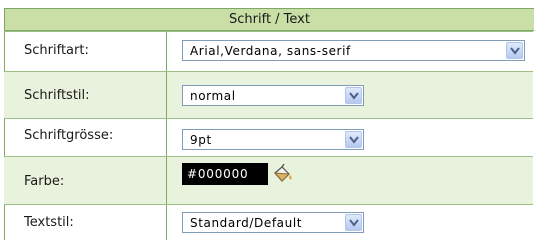 The height and width of the screenshot is (240, 534). What do you see at coordinates (44, 181) in the screenshot?
I see `color-label: Farbe:` at bounding box center [44, 181].